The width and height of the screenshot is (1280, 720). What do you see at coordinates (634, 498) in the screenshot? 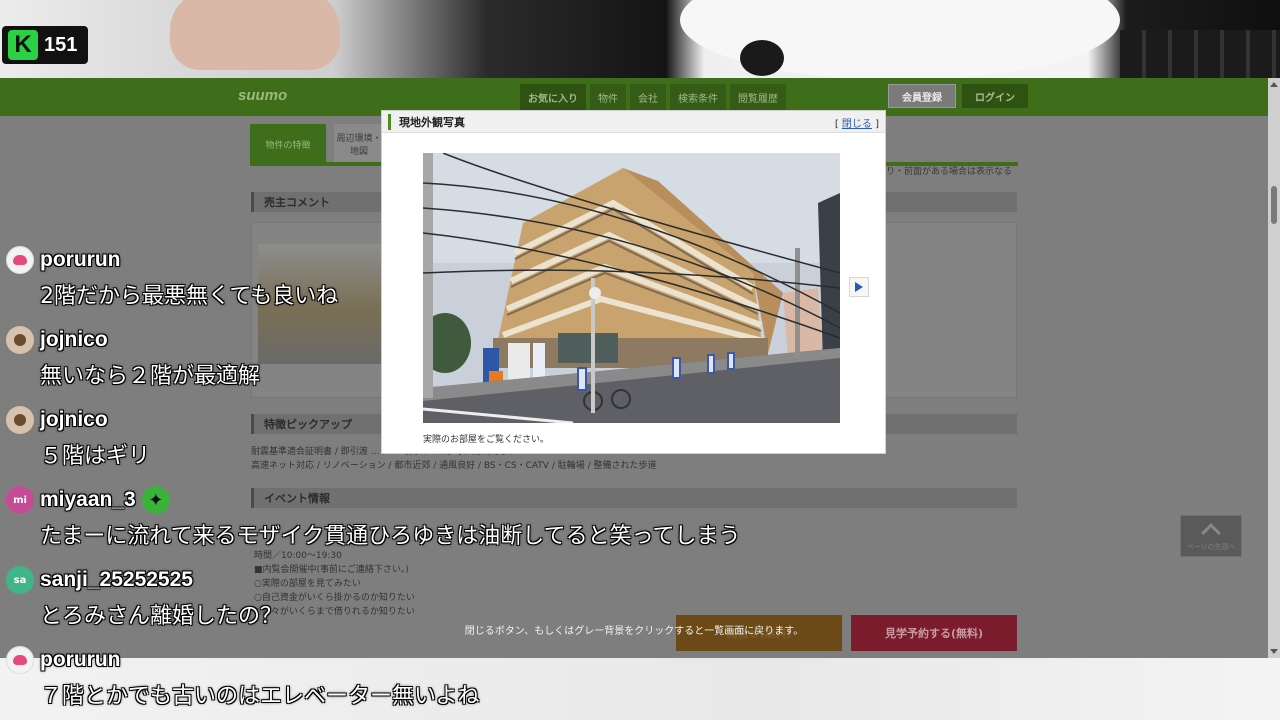
I see `section-event-info: イベント情報` at bounding box center [634, 498].